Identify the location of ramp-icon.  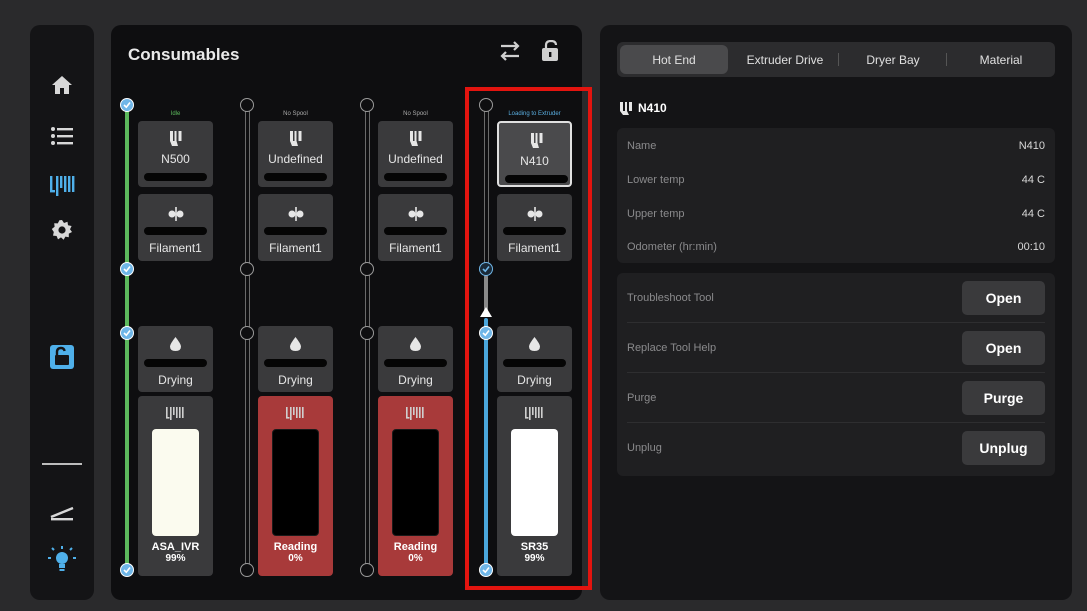
(62, 513).